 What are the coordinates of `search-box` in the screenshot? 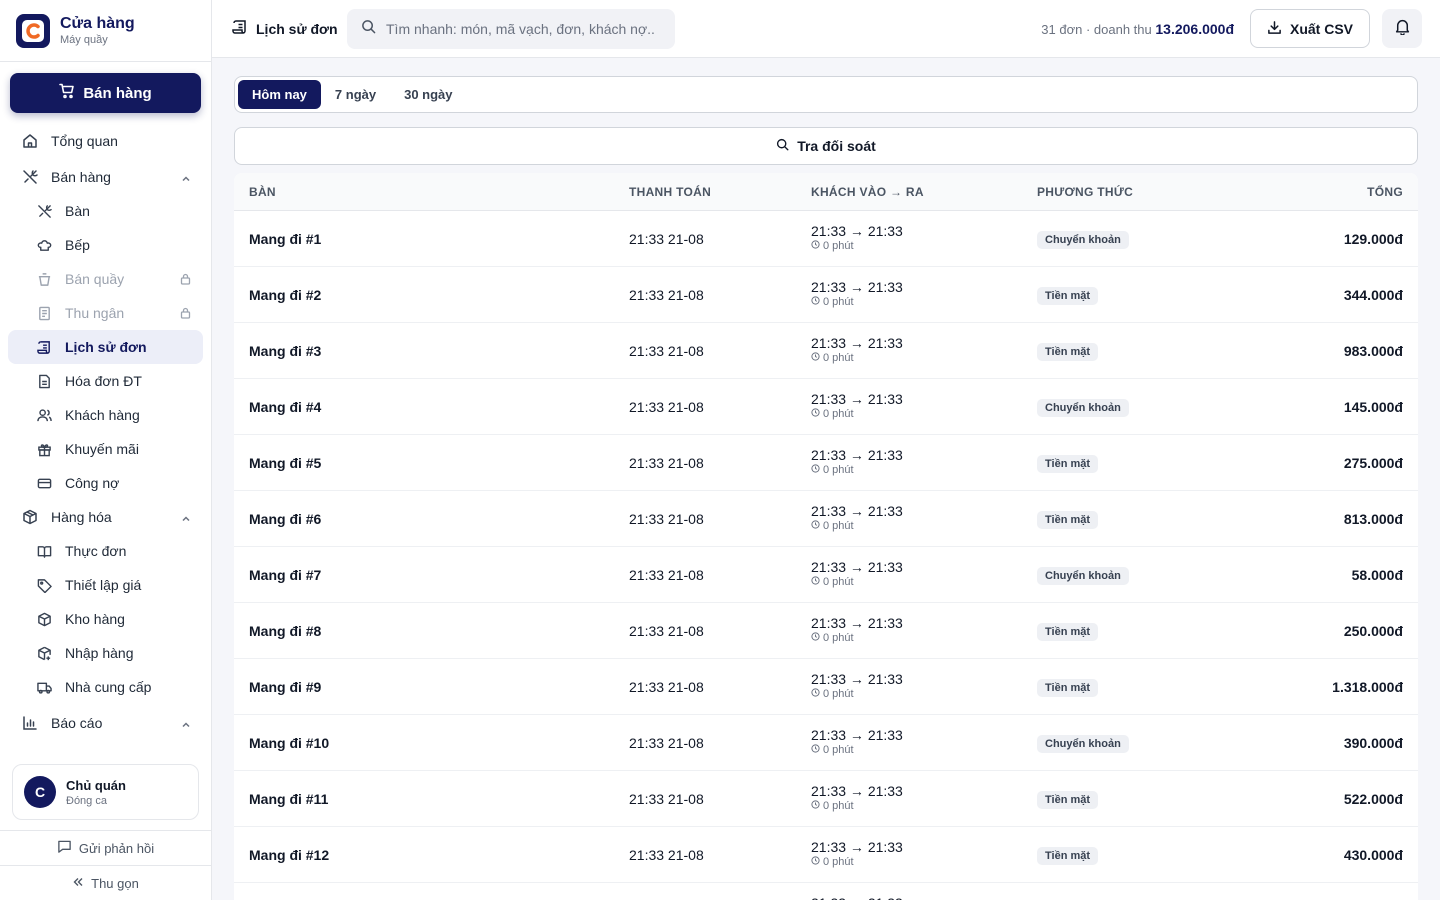 It's located at (511, 29).